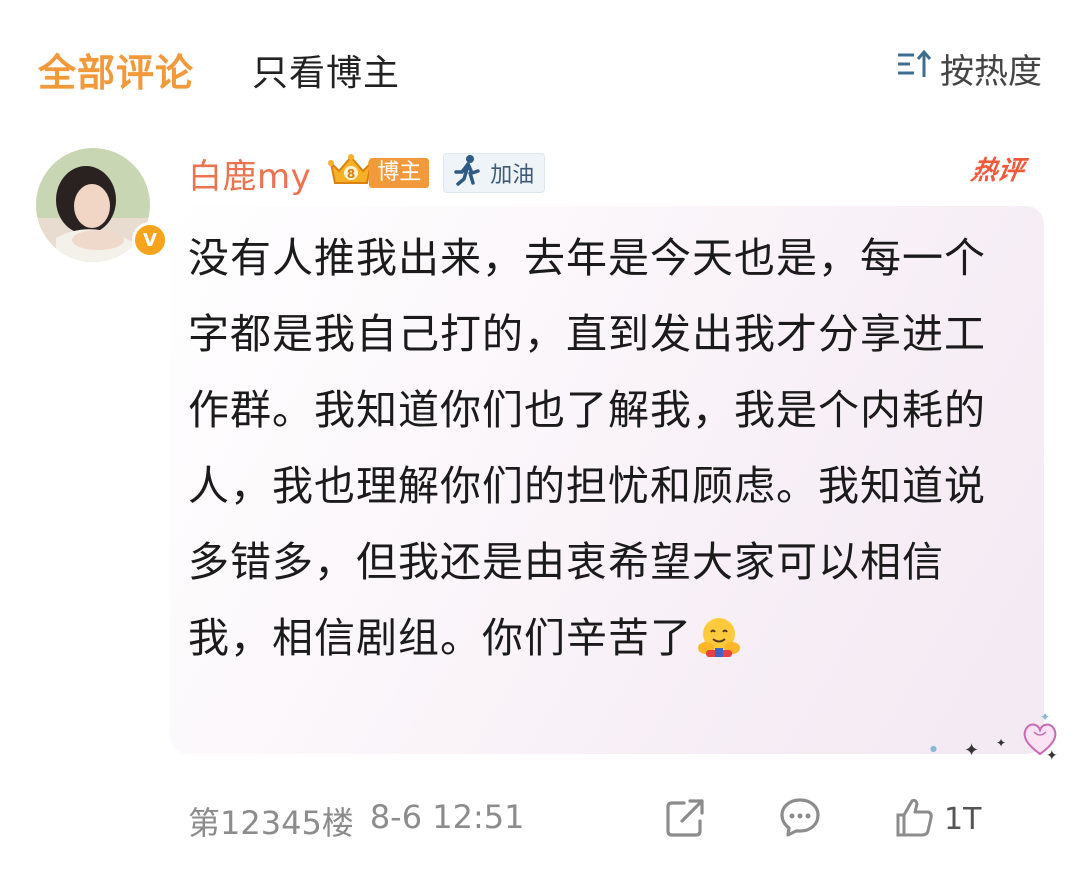 Image resolution: width=1080 pixels, height=869 pixels. Describe the element at coordinates (271, 823) in the screenshot. I see `floor-number: 第12345楼` at that location.